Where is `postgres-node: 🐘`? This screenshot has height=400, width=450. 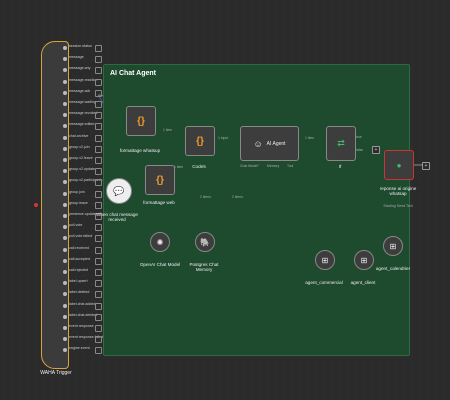 postgres-node: 🐘 is located at coordinates (205, 242).